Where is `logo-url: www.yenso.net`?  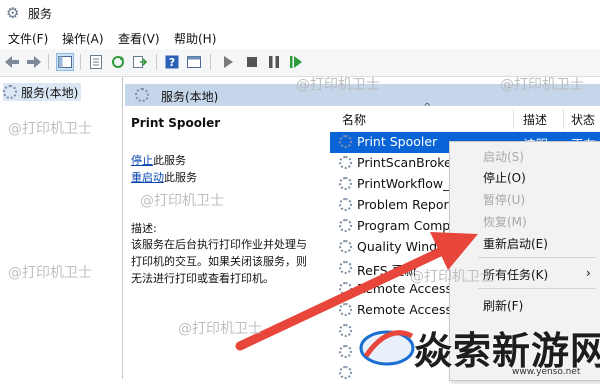
logo-url: www.yenso.net is located at coordinates (546, 372).